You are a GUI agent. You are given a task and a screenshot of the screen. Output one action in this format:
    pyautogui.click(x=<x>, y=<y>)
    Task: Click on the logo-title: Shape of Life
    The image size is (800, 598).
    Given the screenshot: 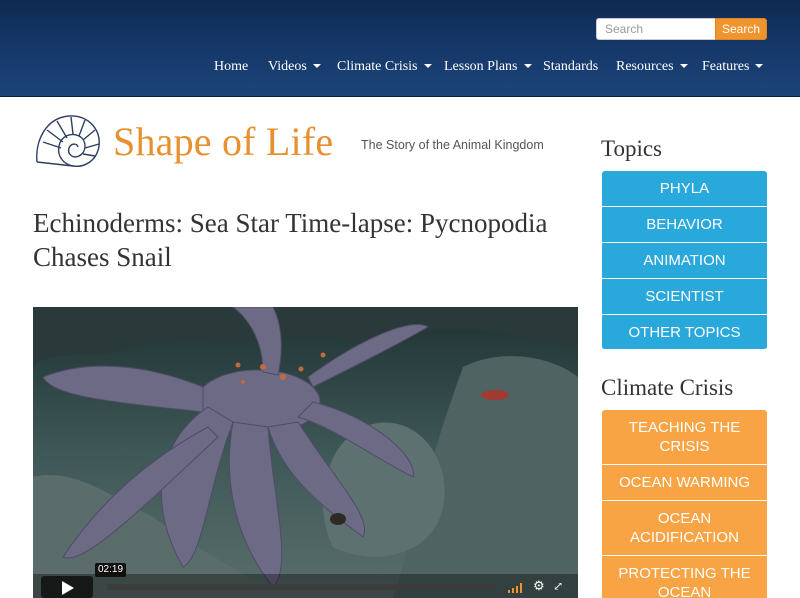 What is the action you would take?
    pyautogui.click(x=223, y=141)
    